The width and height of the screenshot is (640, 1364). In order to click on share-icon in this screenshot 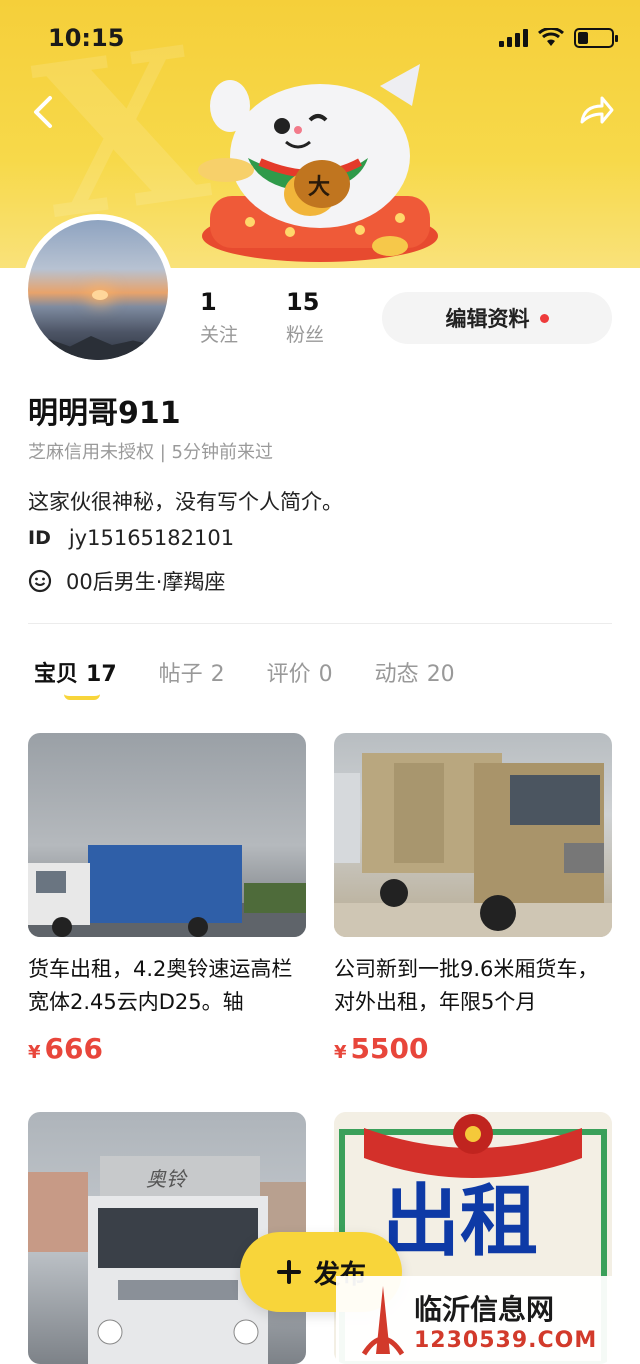, I will do `click(596, 110)`.